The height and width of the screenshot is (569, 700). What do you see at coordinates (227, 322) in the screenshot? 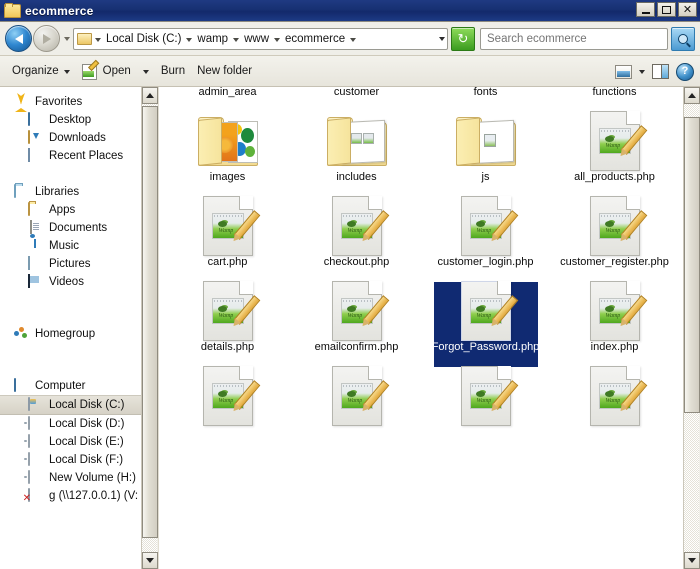
I see `file-item: Wamp details.php` at bounding box center [227, 322].